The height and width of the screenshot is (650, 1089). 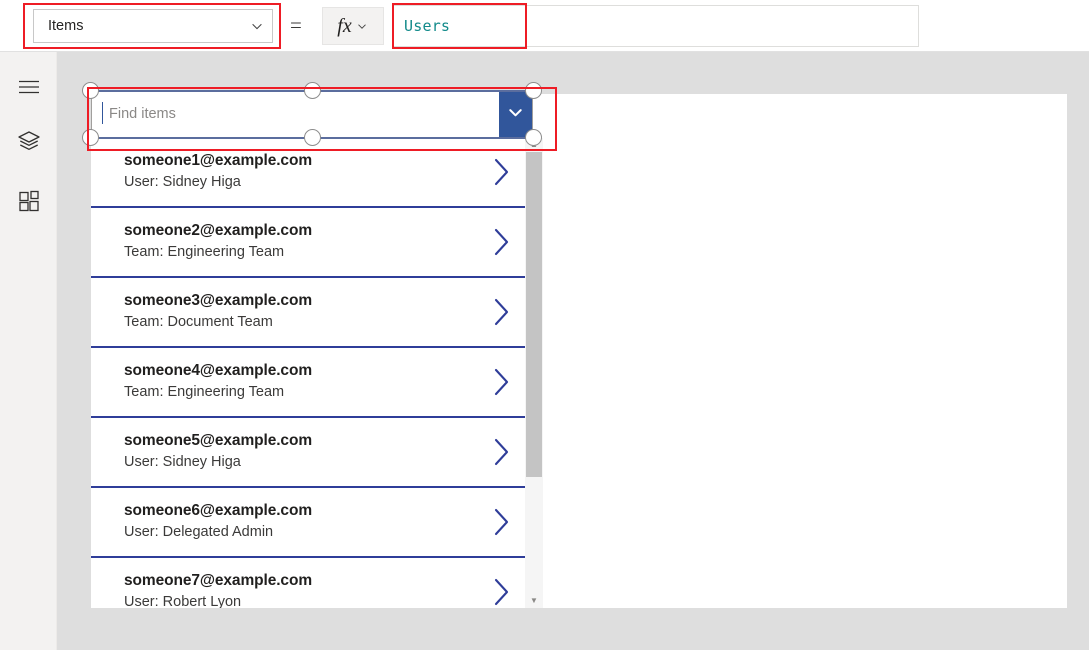 I want to click on gallery-scrollbar: ▲ ▼, so click(x=534, y=373).